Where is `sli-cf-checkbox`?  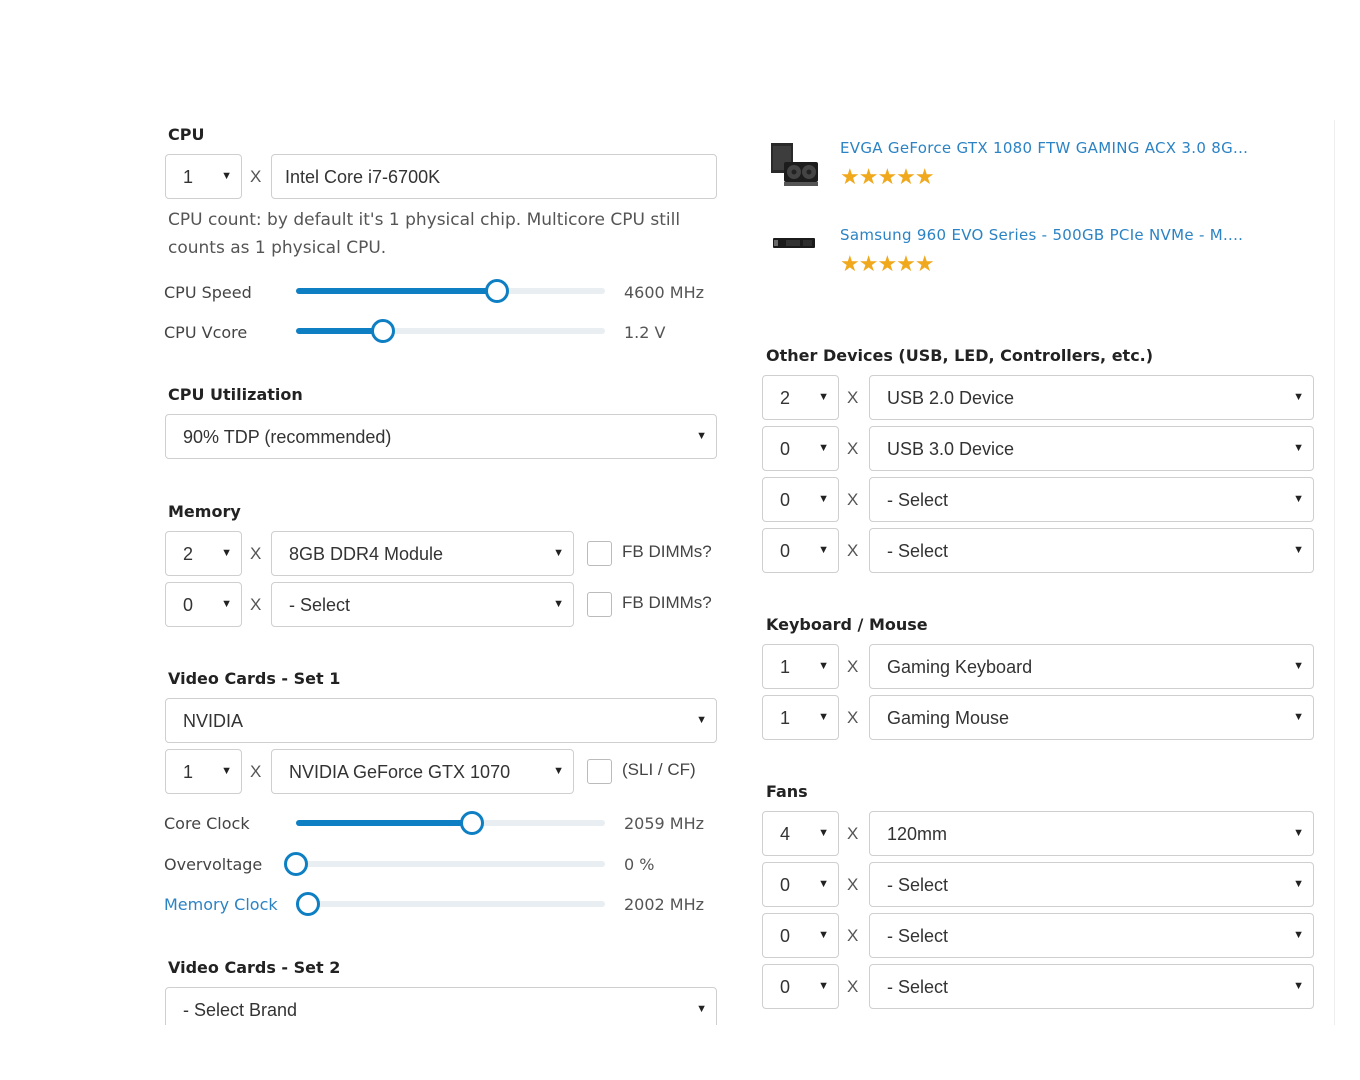 sli-cf-checkbox is located at coordinates (599, 771).